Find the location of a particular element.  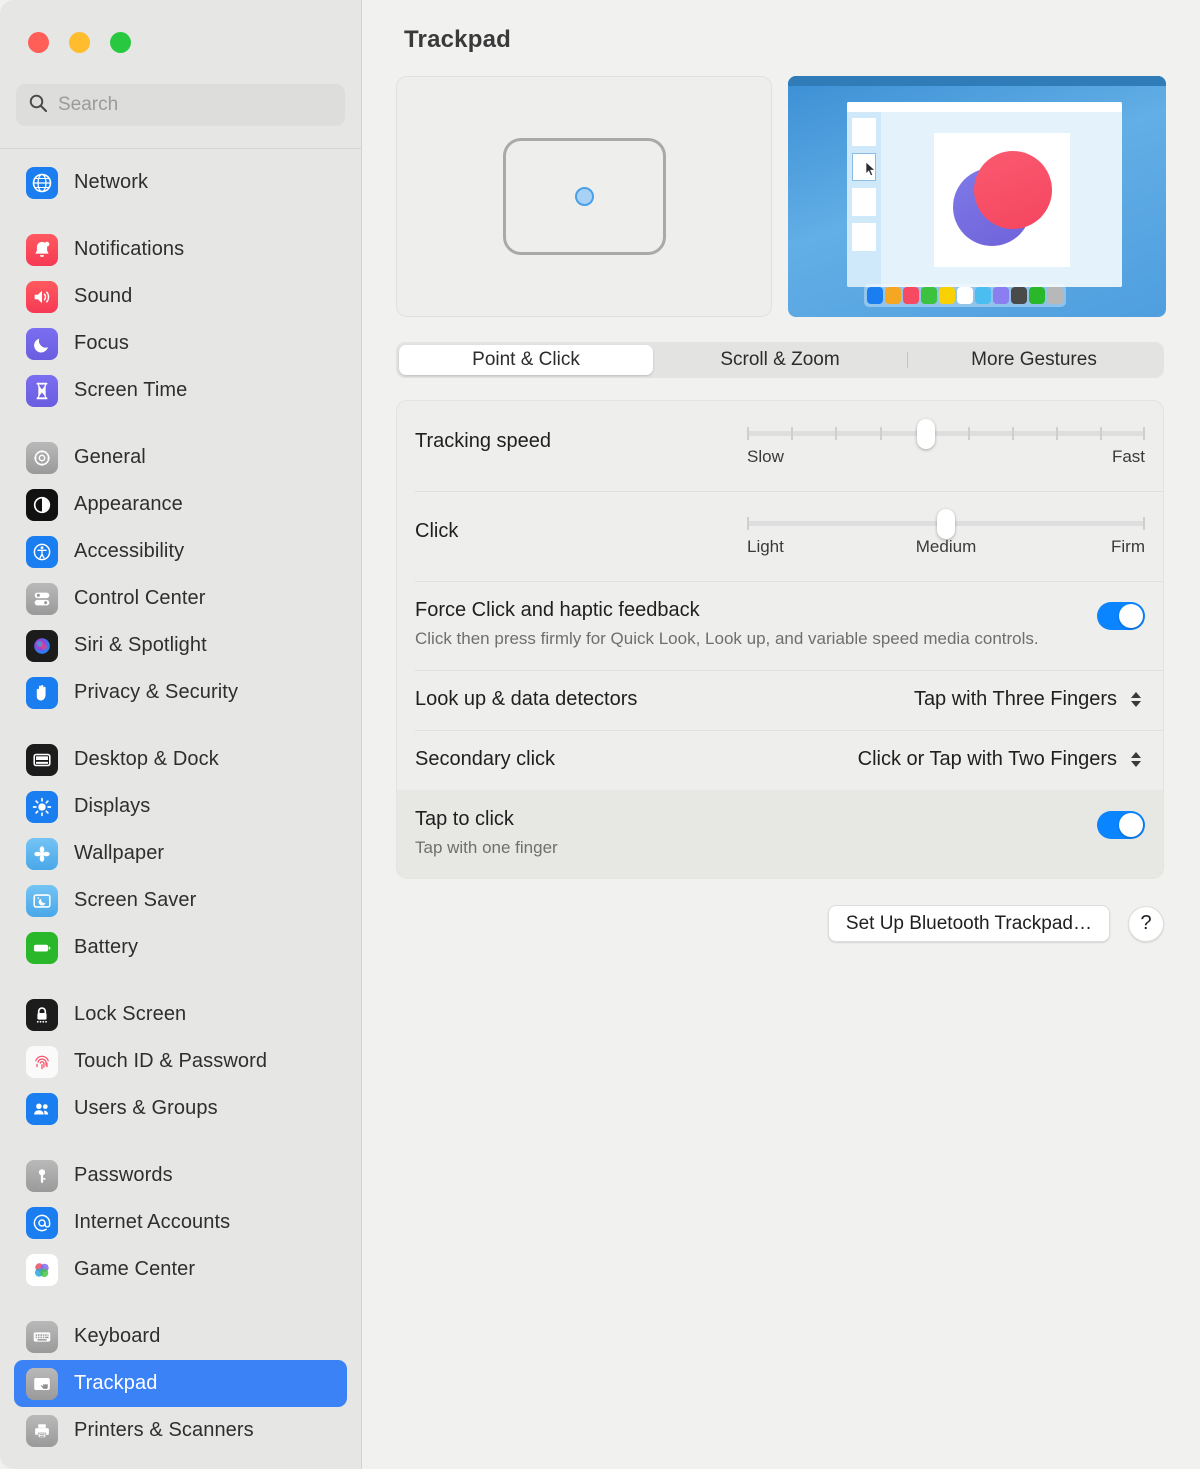

sidebar-item-trackpad: Trackpad is located at coordinates (180, 1383).